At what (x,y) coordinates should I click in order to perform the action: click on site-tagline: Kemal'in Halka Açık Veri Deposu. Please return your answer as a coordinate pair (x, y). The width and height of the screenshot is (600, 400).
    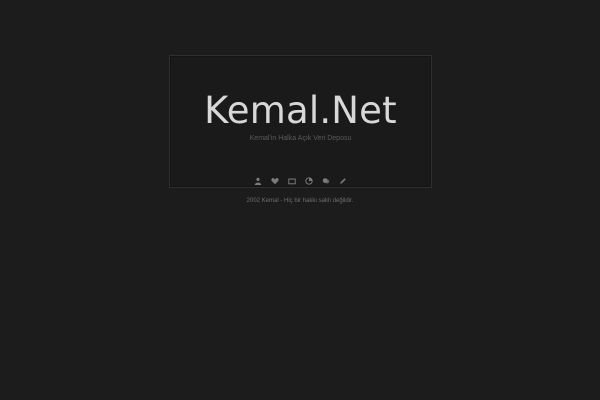
    Looking at the image, I should click on (300, 138).